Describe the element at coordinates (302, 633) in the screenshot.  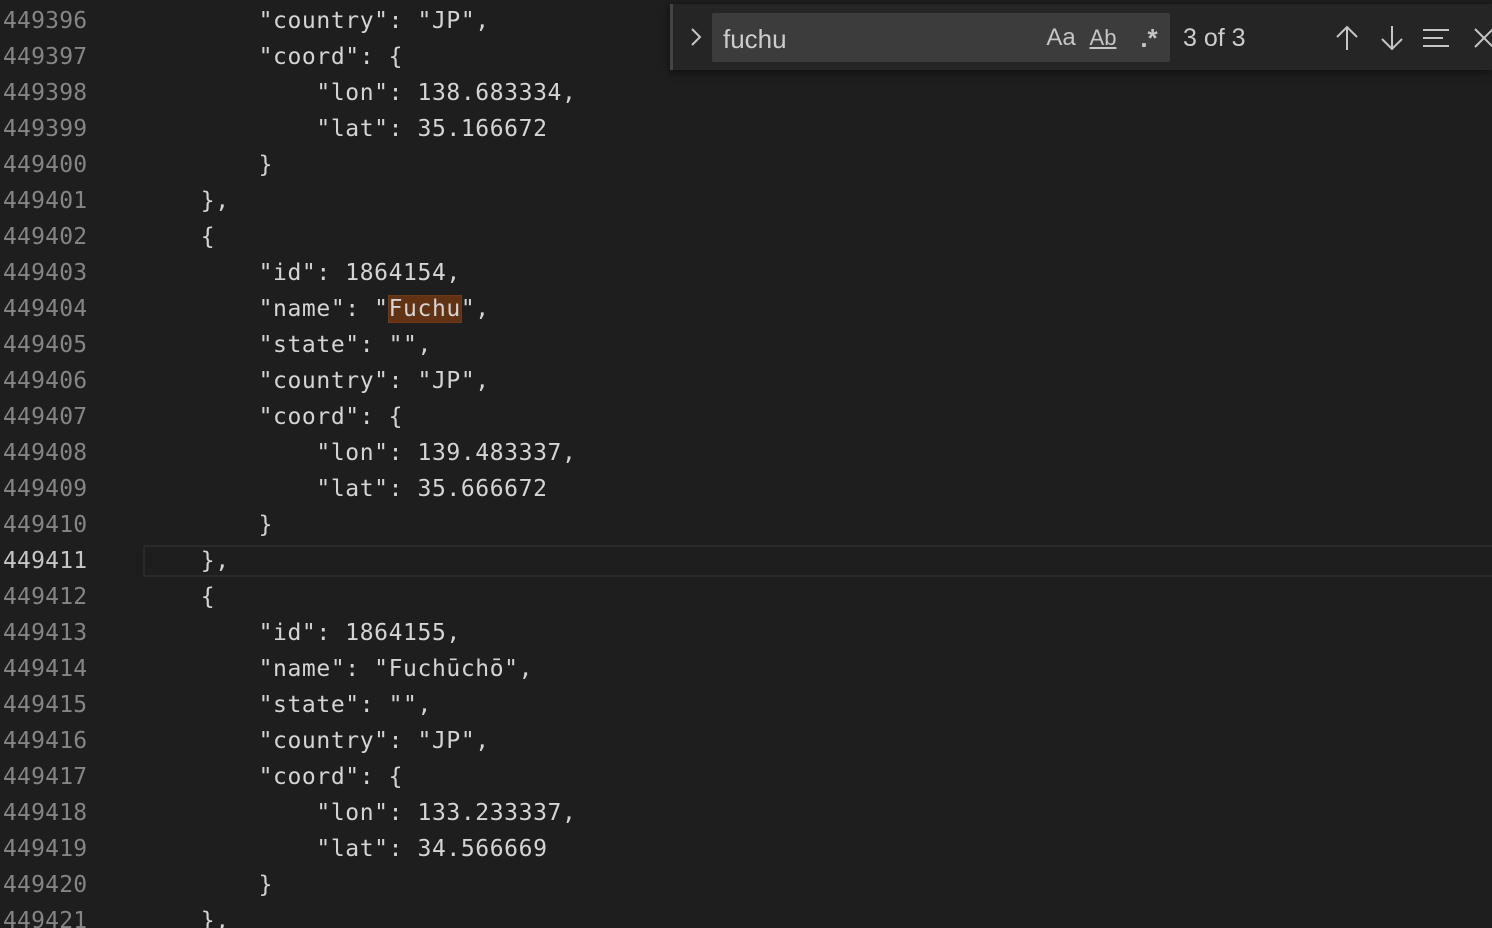
I see `line-text: "id": 1864155,` at that location.